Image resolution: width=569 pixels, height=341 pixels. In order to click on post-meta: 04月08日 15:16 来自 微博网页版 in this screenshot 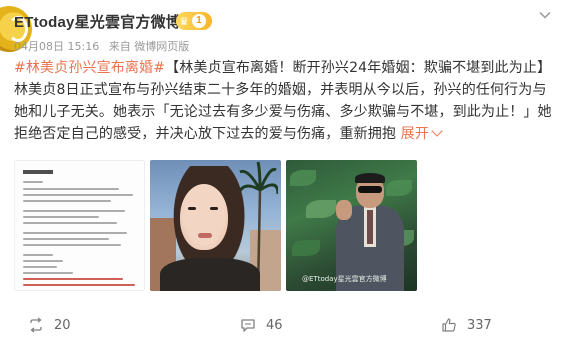, I will do `click(104, 46)`.